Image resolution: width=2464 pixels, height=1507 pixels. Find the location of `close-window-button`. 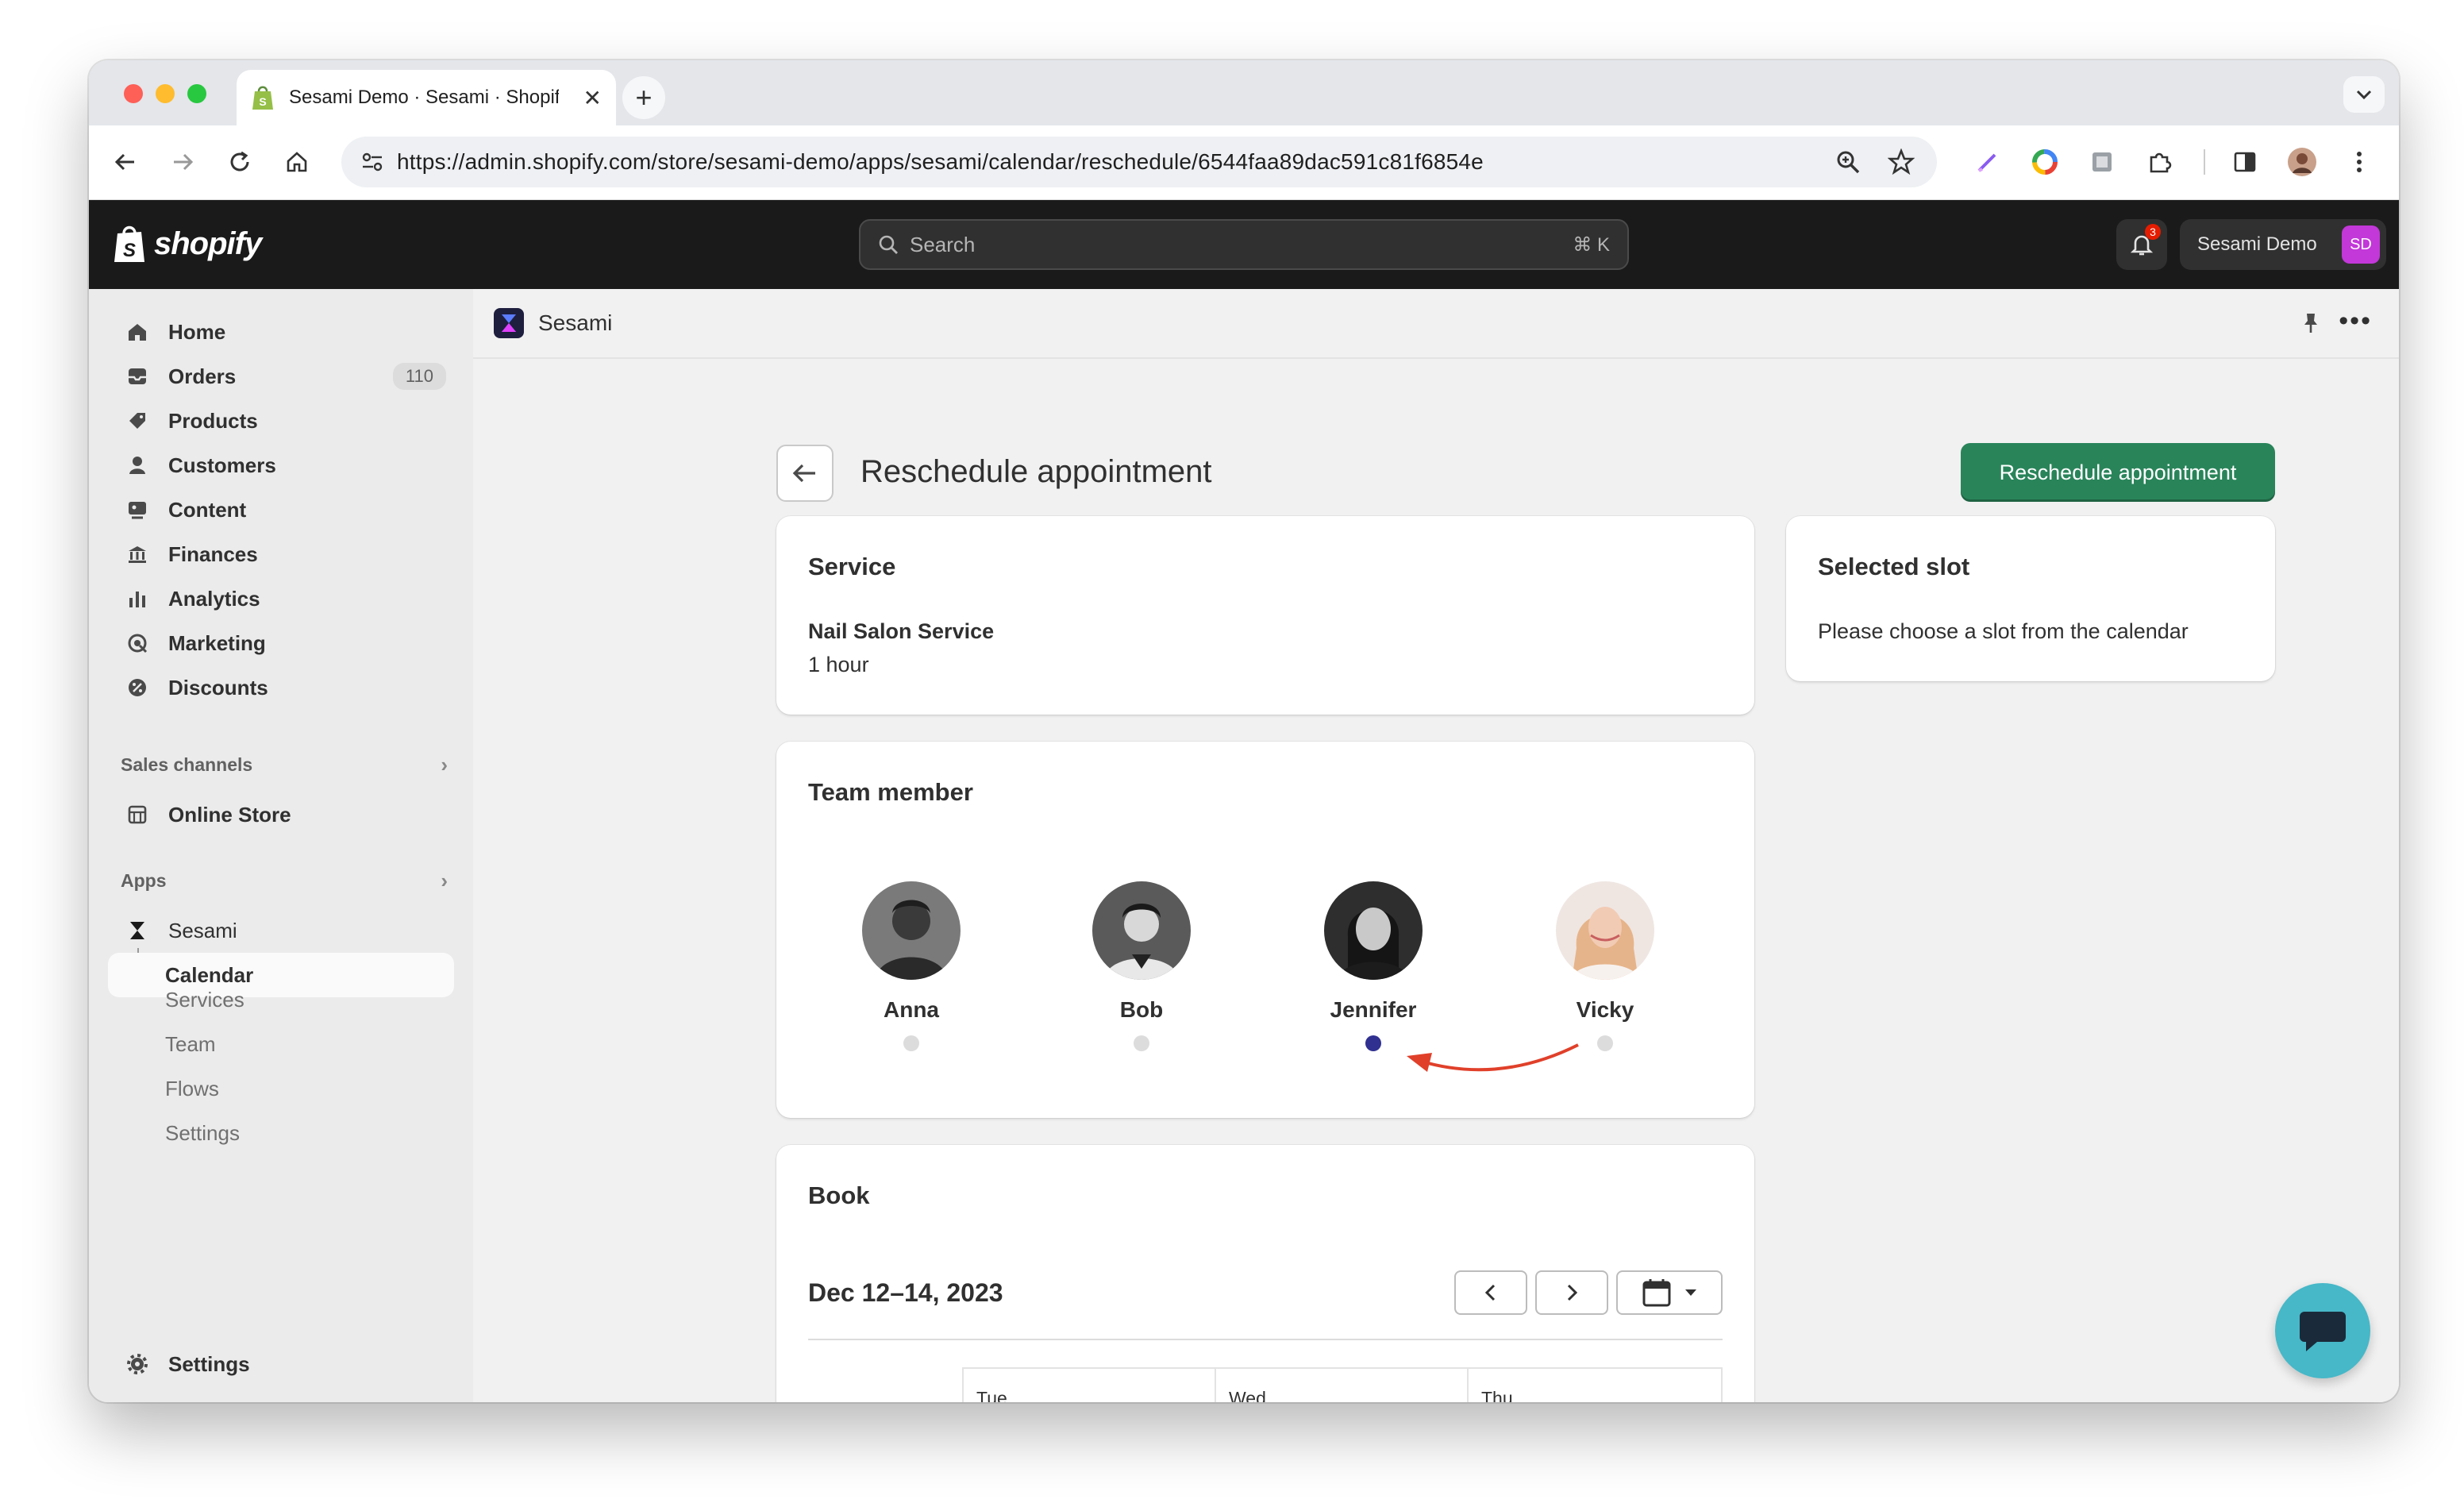

close-window-button is located at coordinates (133, 93).